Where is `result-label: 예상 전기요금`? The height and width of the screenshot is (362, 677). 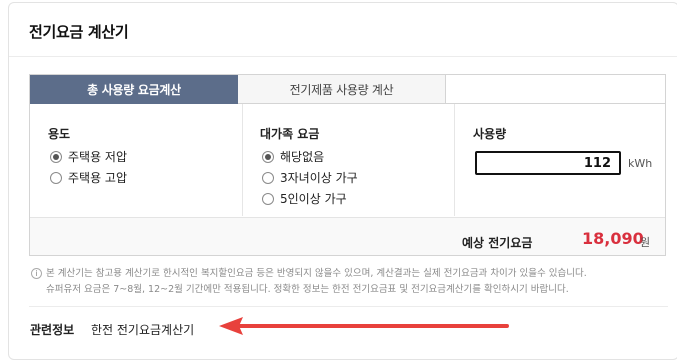
result-label: 예상 전기요금 is located at coordinates (497, 243).